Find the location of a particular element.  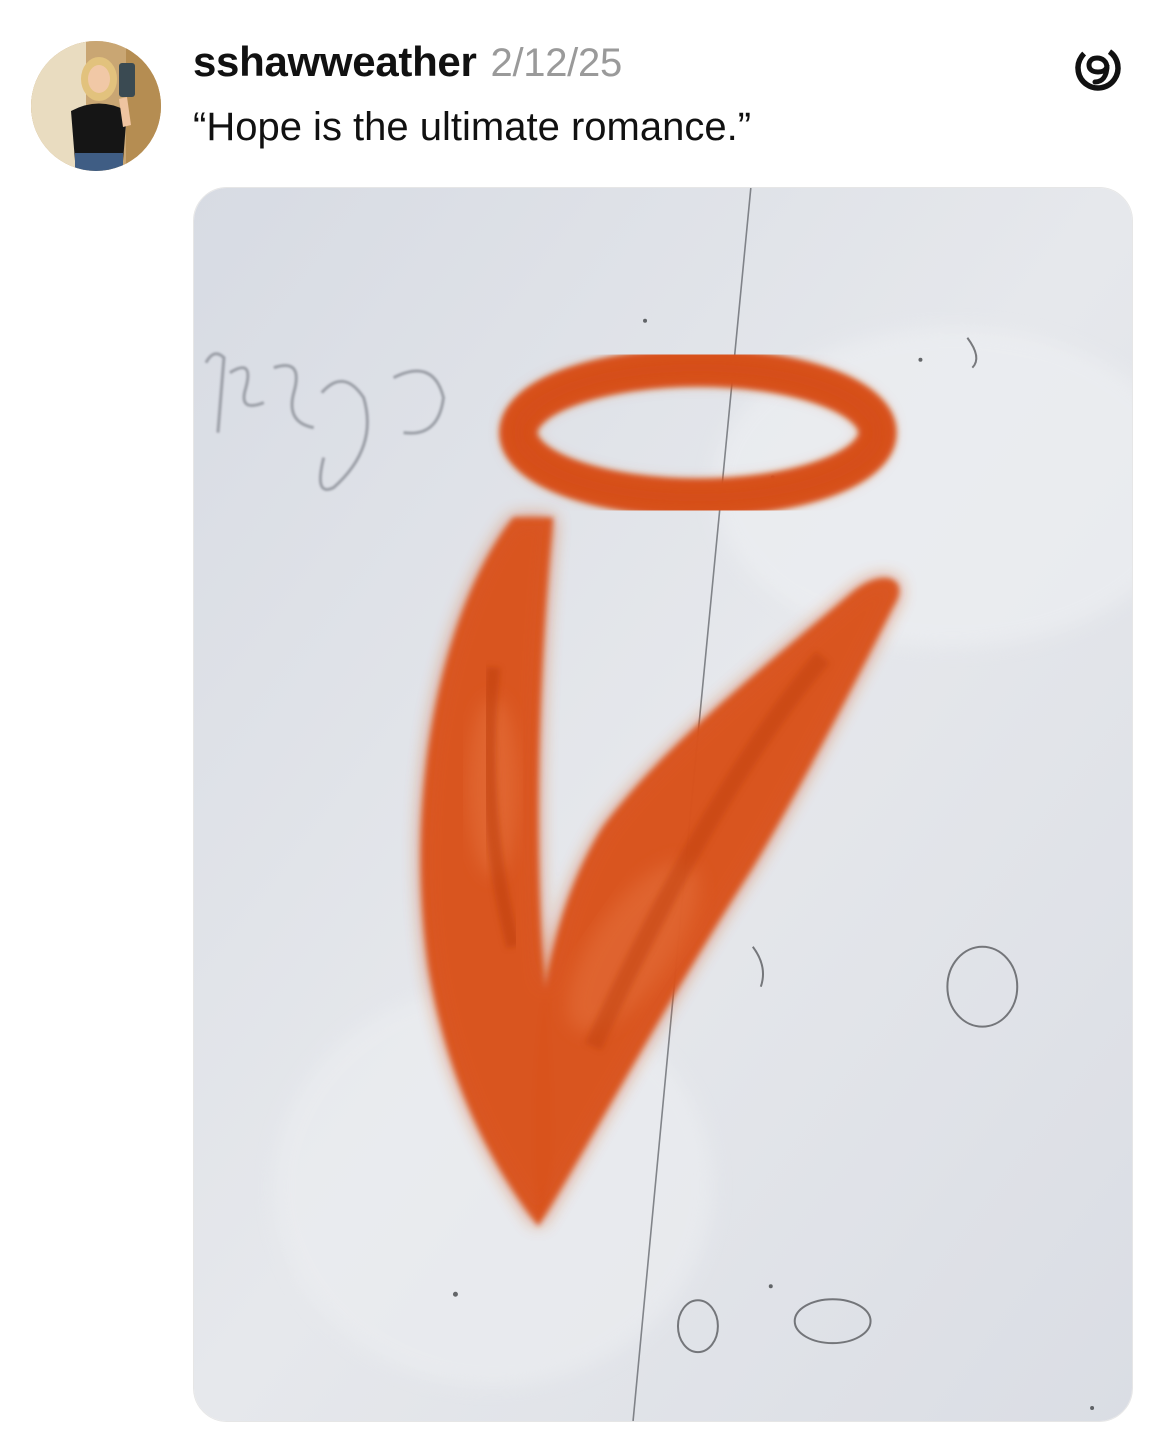

post-timestamp: 2/12/25 is located at coordinates (556, 63).